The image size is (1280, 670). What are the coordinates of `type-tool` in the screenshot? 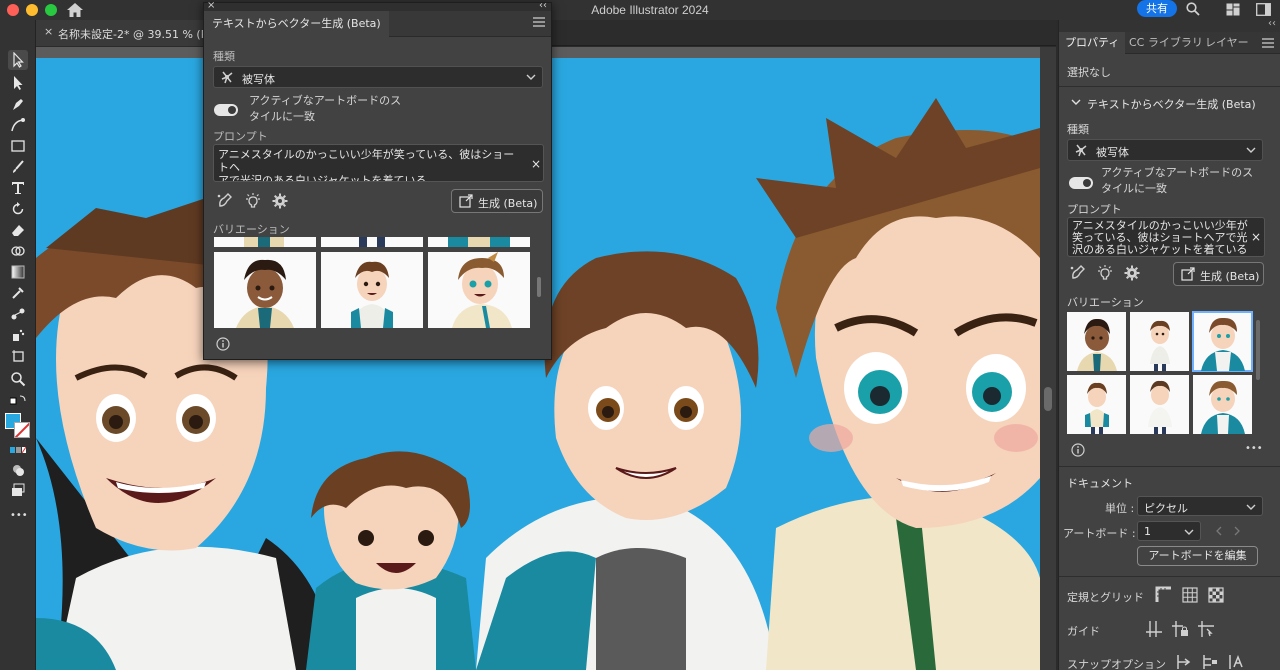 It's located at (18, 188).